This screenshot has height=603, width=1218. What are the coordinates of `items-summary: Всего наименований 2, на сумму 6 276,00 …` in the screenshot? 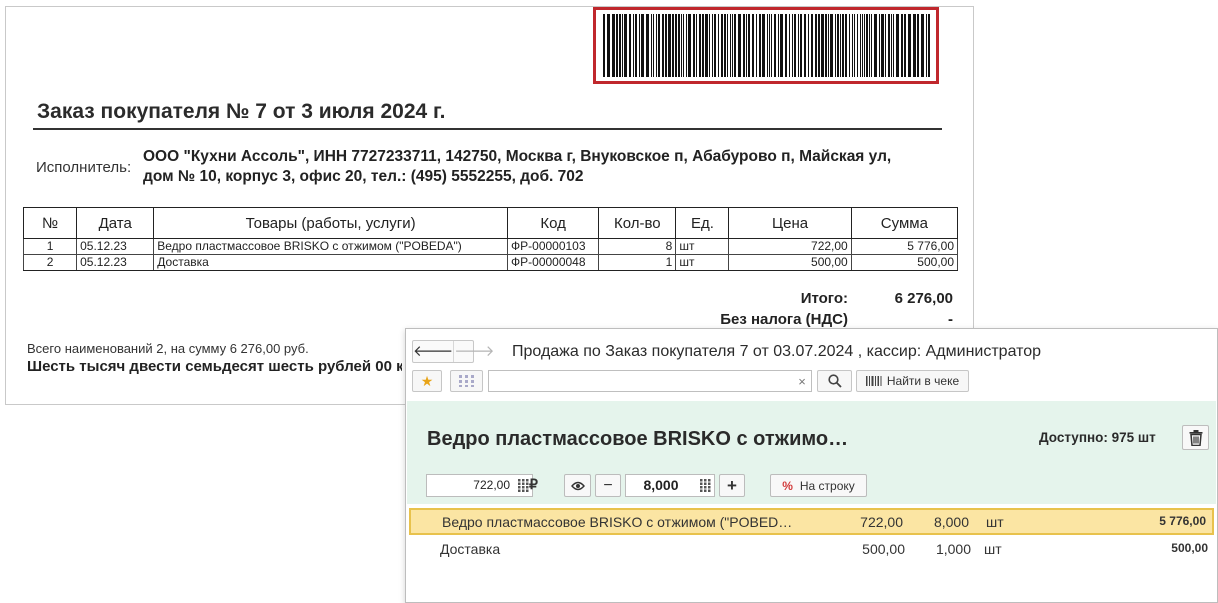 It's located at (168, 348).